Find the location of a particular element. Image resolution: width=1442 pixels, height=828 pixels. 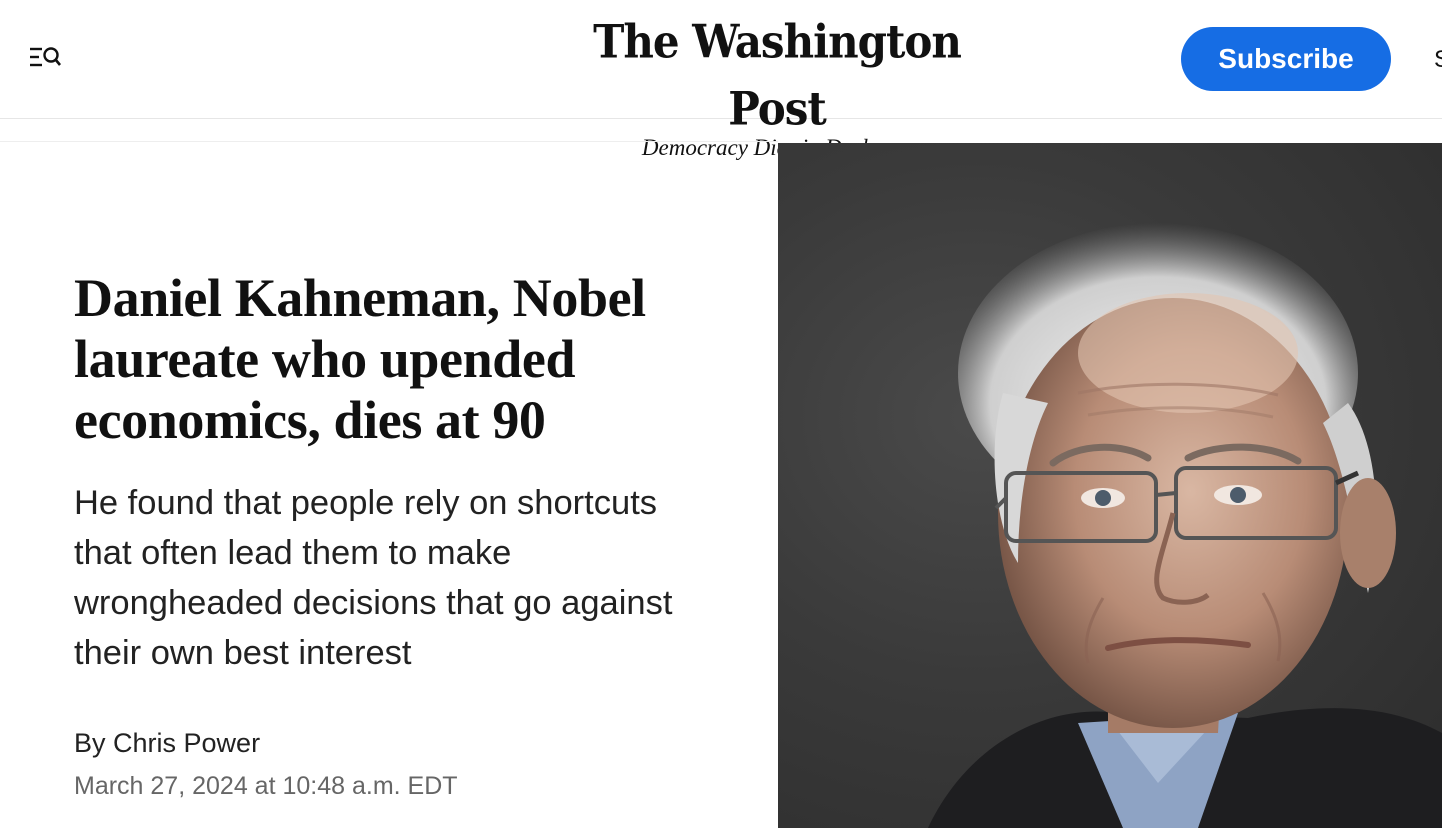

menu-search-icon is located at coordinates (46, 59).